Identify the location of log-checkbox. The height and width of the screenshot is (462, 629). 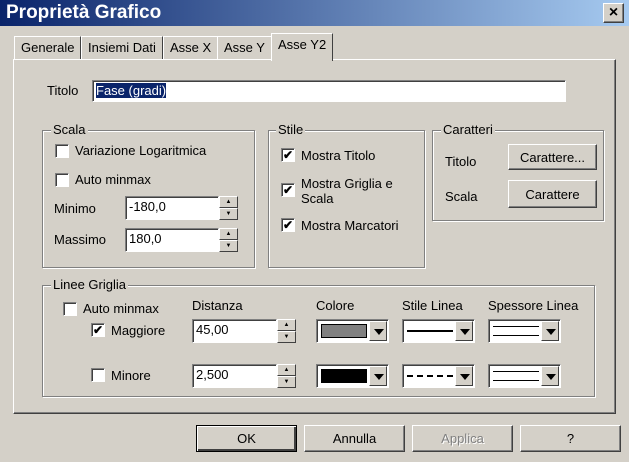
(62, 151).